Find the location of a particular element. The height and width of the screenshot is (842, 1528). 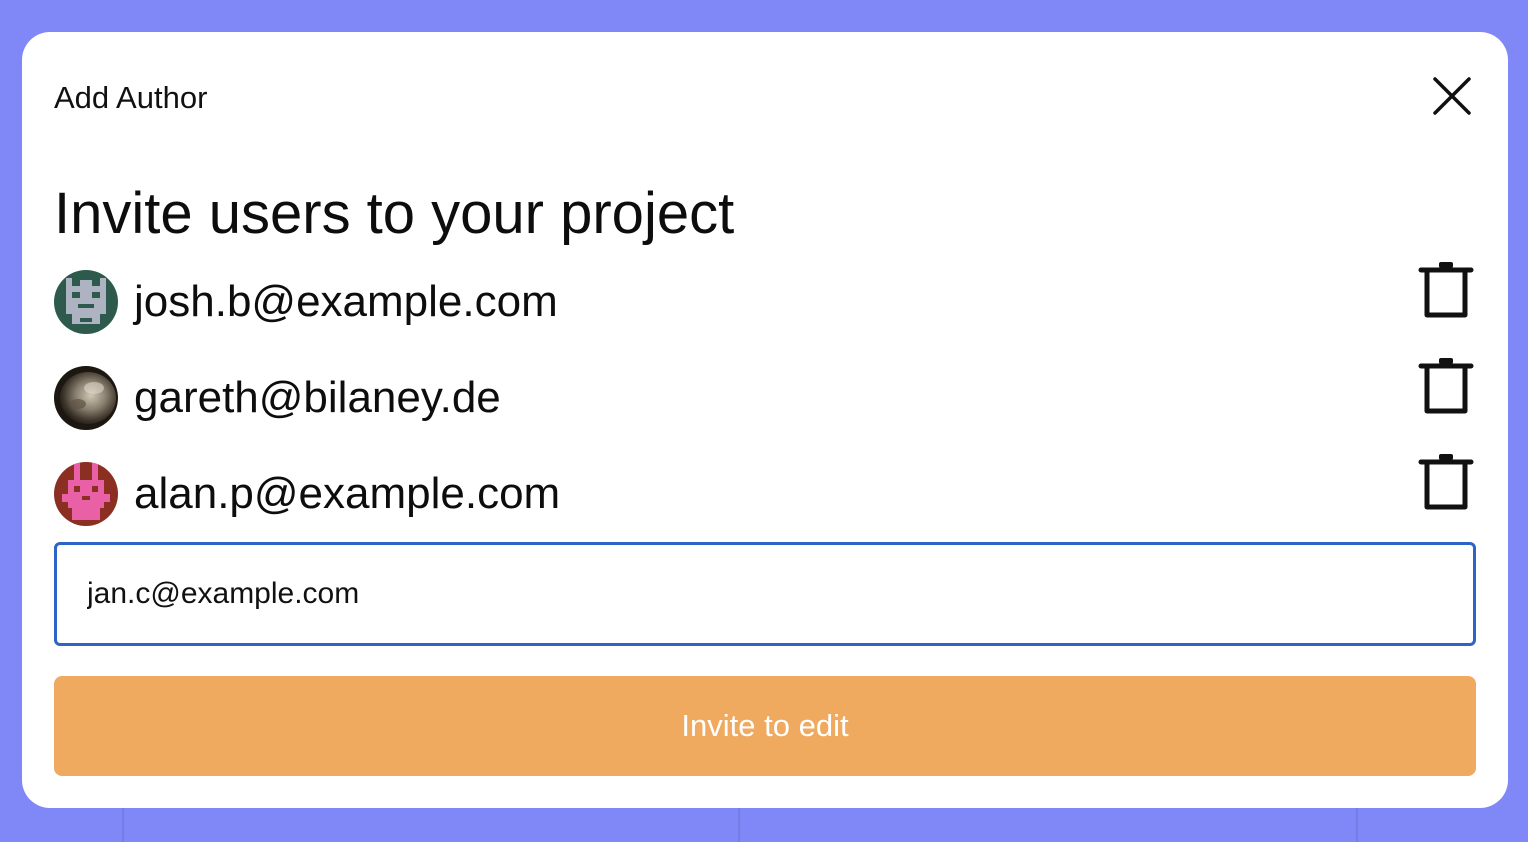

list-item: gareth@bilaney.de is located at coordinates (765, 394).